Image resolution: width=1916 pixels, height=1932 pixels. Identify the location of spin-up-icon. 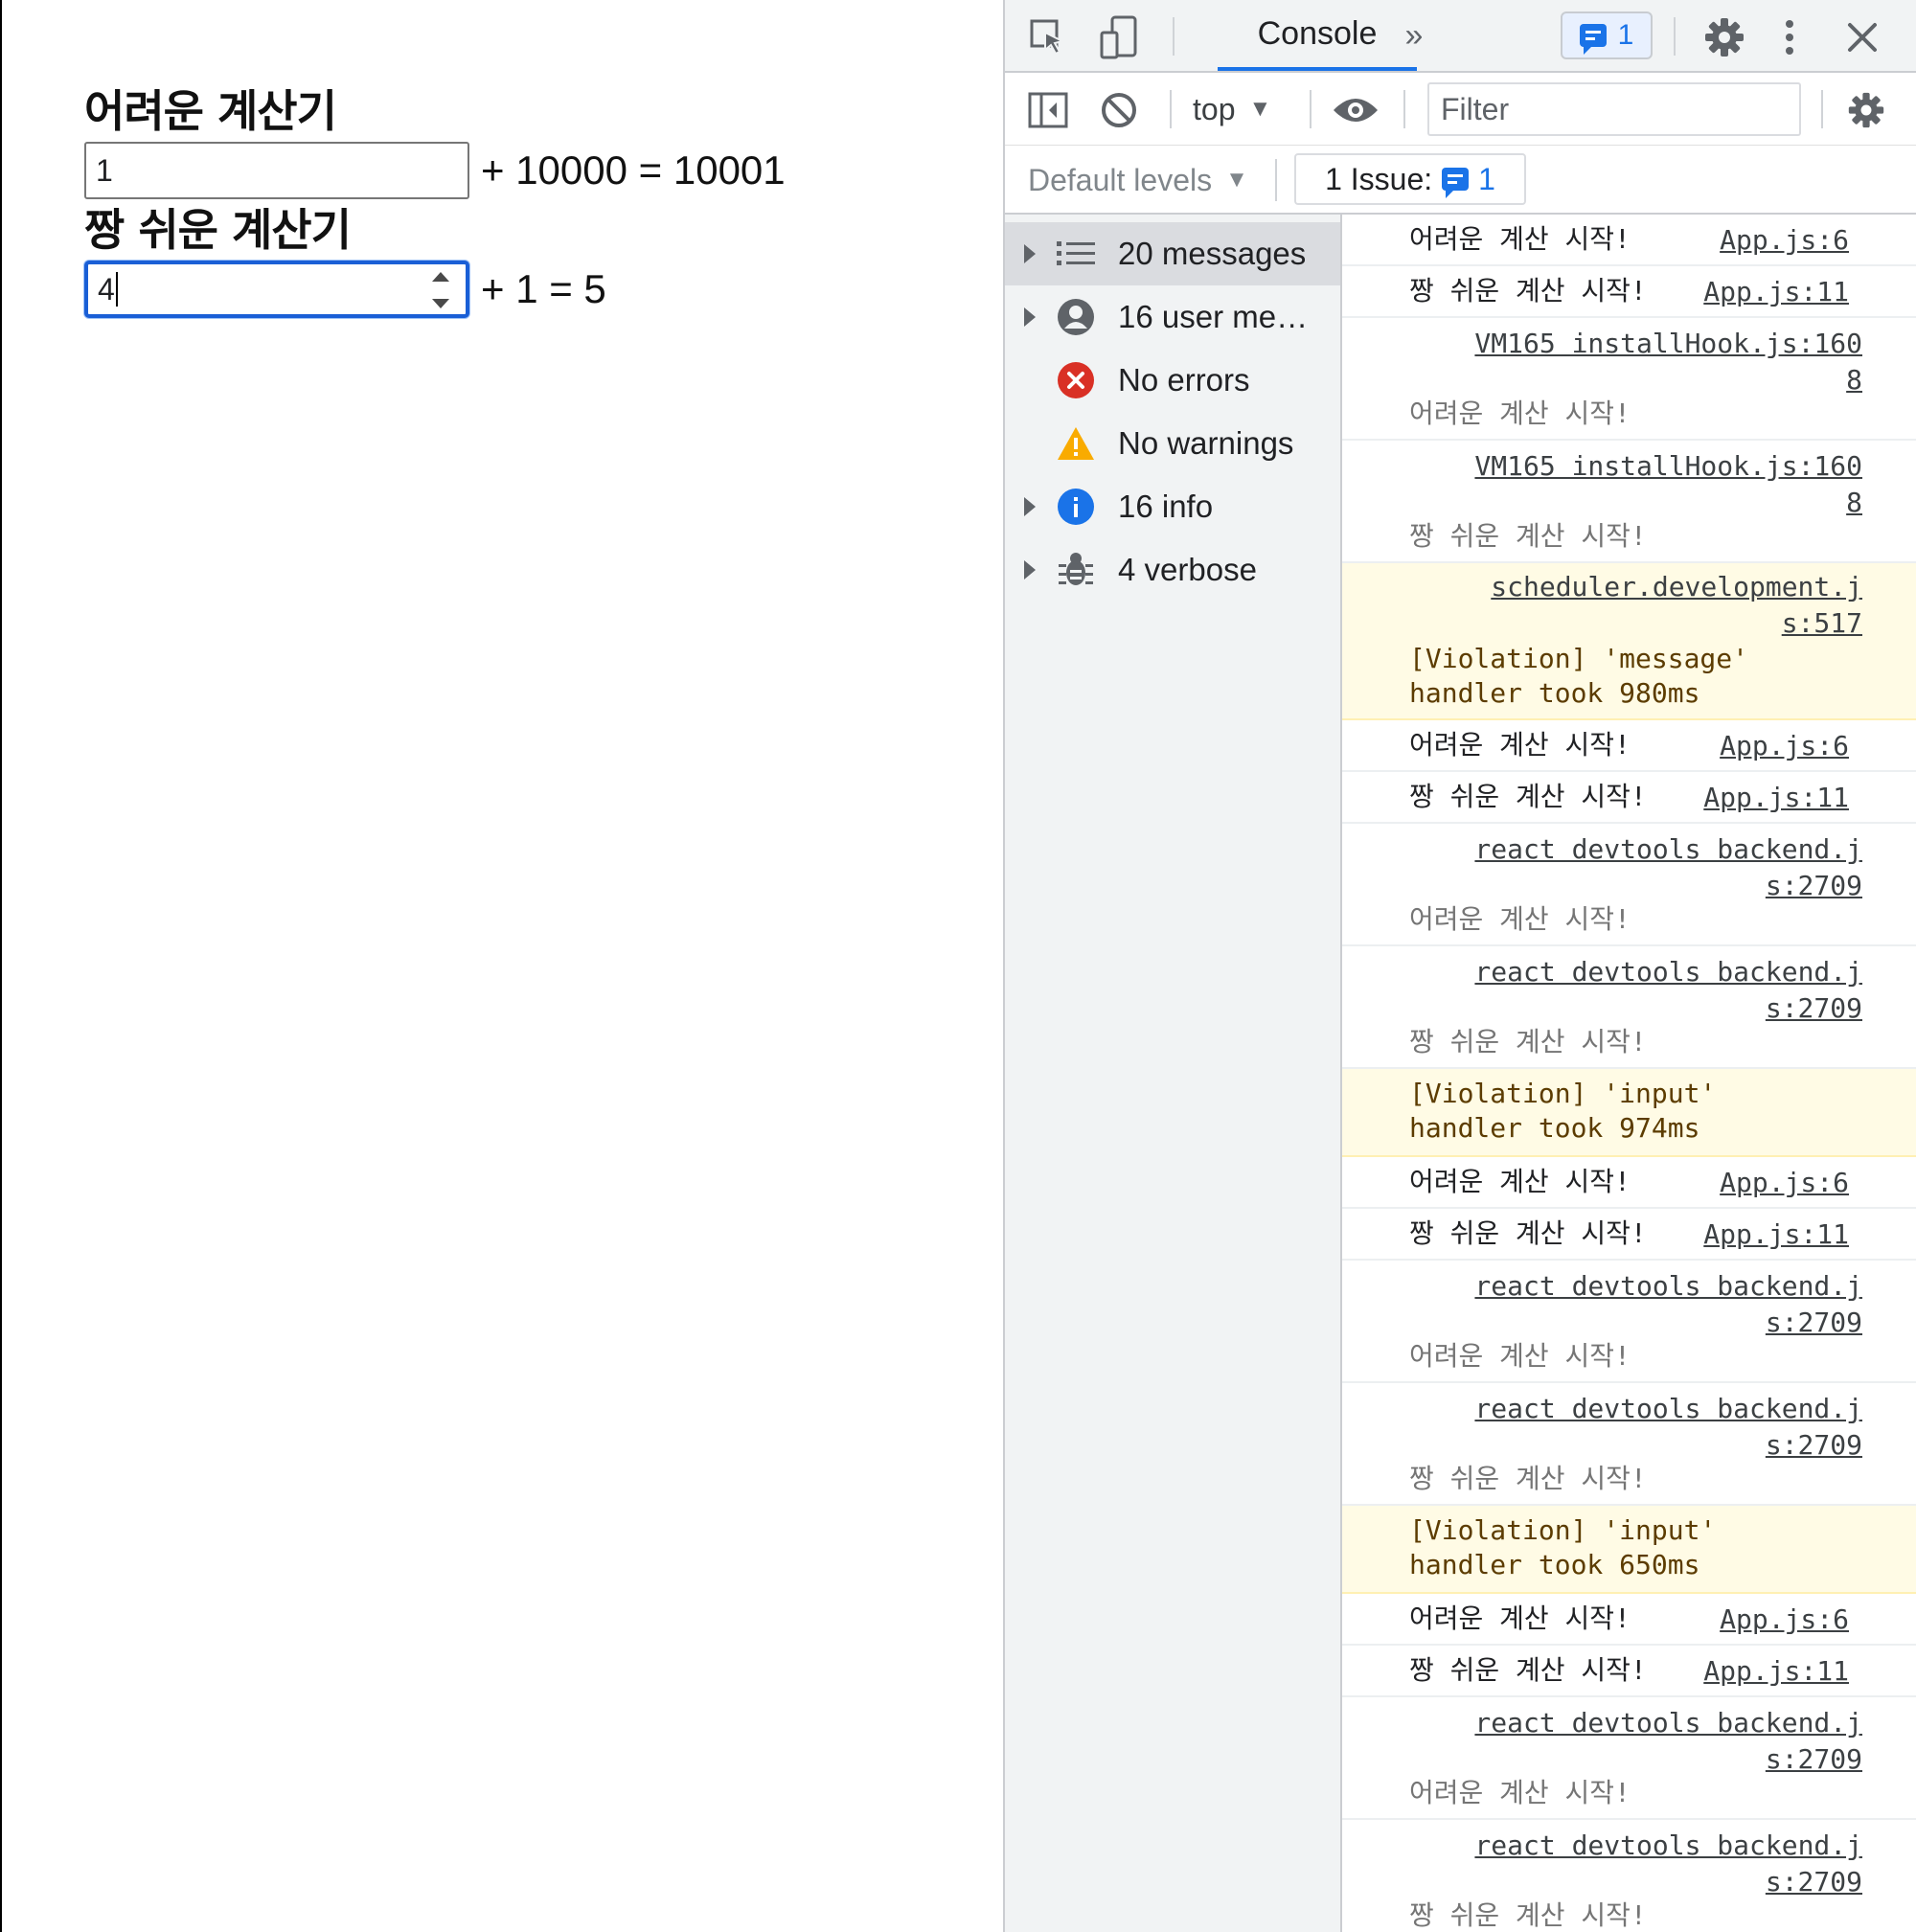
(440, 277).